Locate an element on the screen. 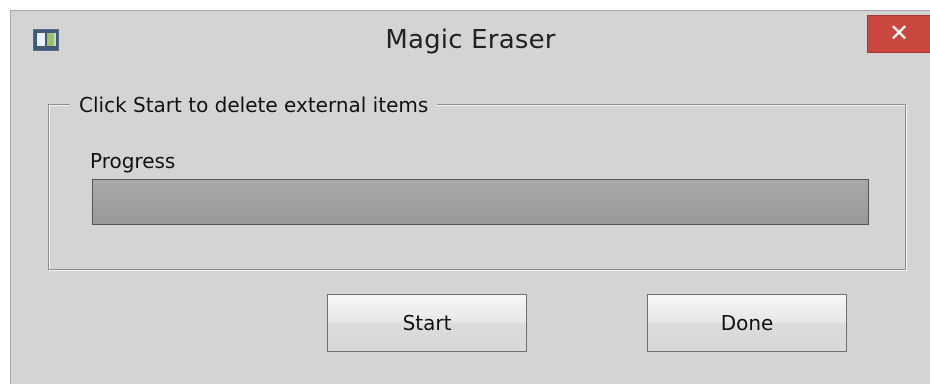 The height and width of the screenshot is (384, 930). progress-bar is located at coordinates (480, 202).